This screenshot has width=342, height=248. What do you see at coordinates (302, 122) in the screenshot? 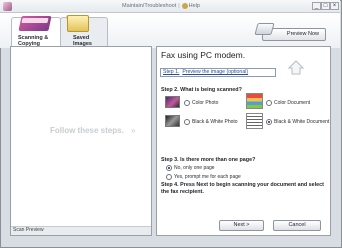
I see `bw-document-label: Black & White Document` at bounding box center [302, 122].